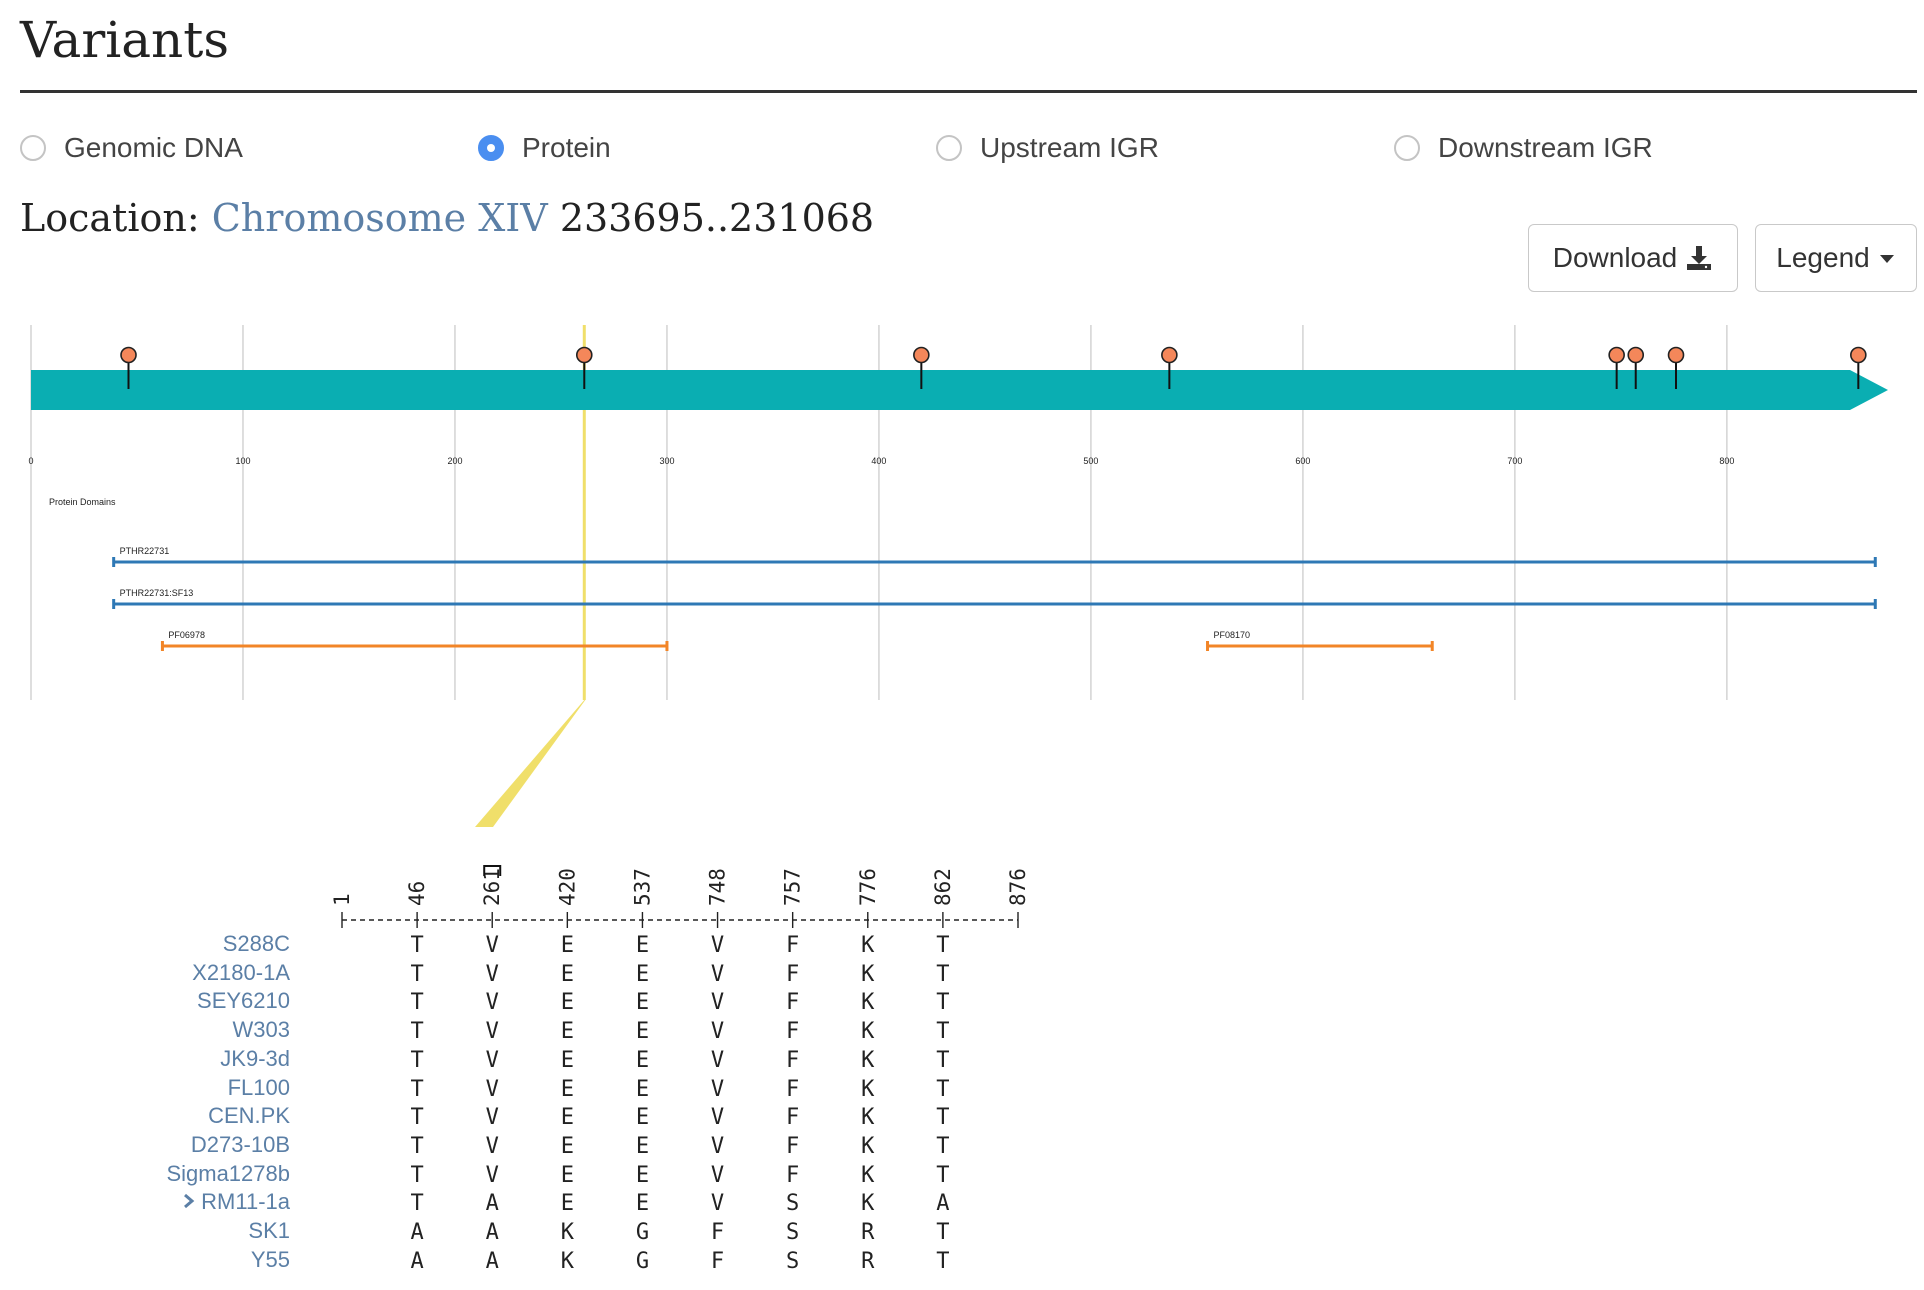 Image resolution: width=1924 pixels, height=1290 pixels. What do you see at coordinates (1726, 461) in the screenshot?
I see `axis-tick-label: 800` at bounding box center [1726, 461].